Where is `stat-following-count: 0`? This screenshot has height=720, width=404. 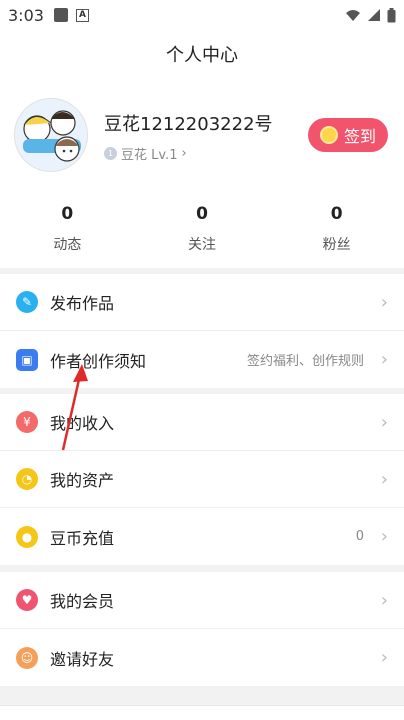 stat-following-count: 0 is located at coordinates (202, 214).